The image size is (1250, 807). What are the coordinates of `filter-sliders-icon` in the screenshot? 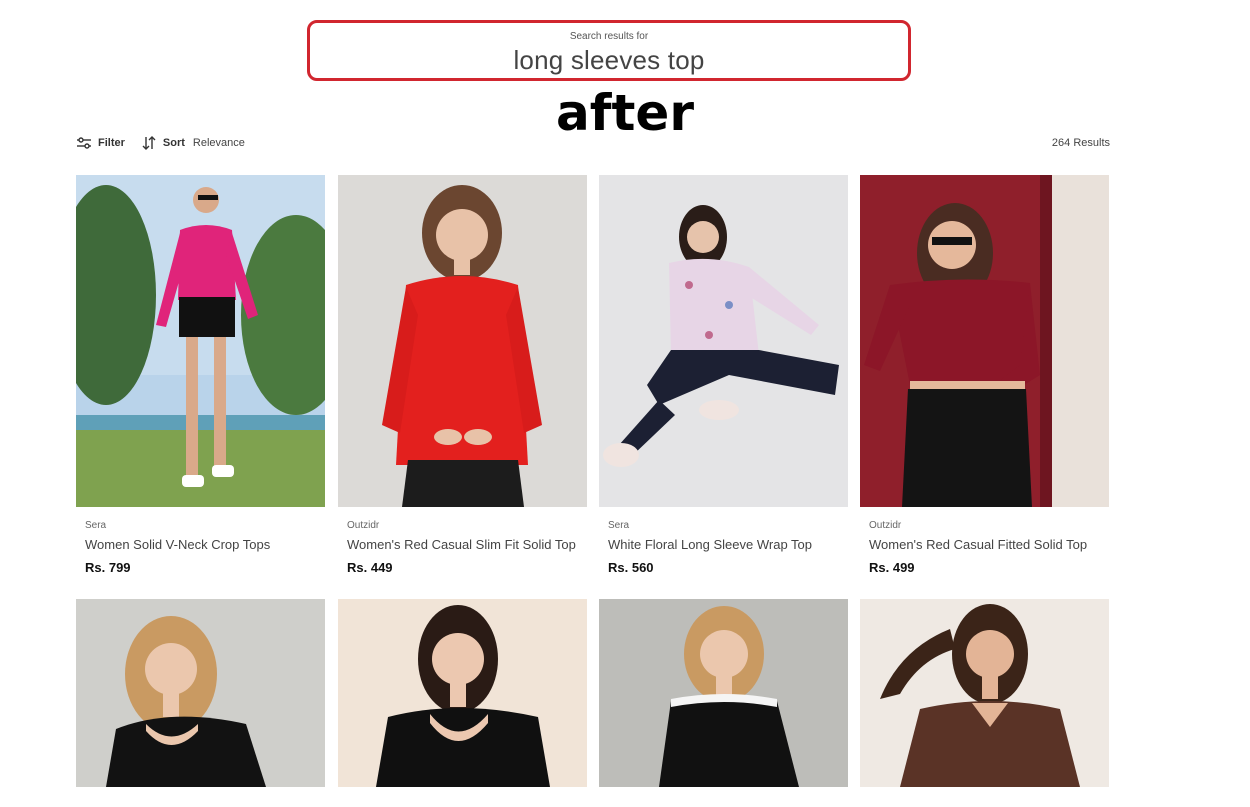 It's located at (84, 143).